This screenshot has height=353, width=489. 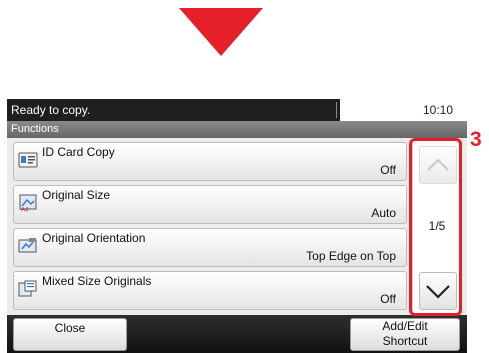 What do you see at coordinates (351, 256) in the screenshot?
I see `function-value: Top Edge on Top` at bounding box center [351, 256].